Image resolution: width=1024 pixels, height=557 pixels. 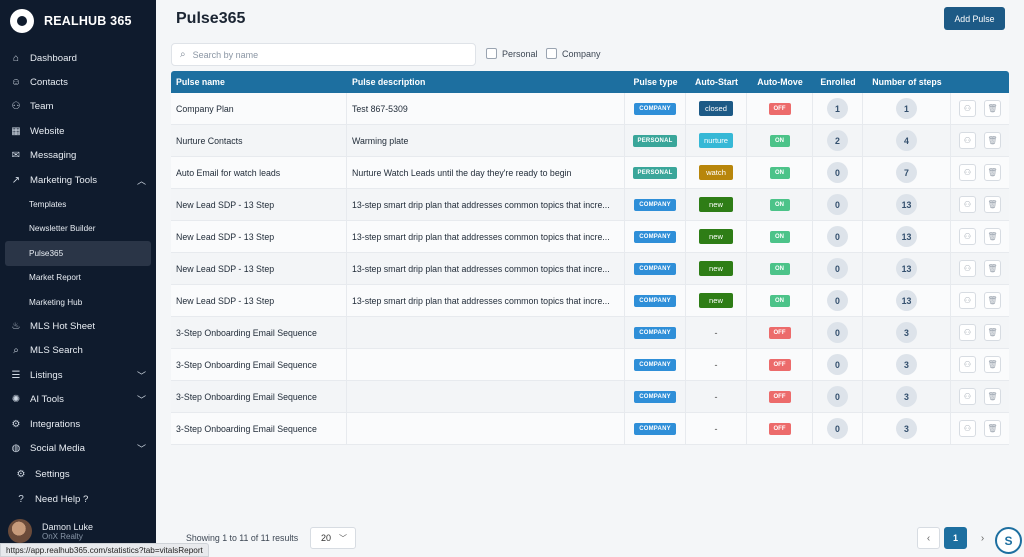 I want to click on prev-page-button: ‹, so click(x=928, y=538).